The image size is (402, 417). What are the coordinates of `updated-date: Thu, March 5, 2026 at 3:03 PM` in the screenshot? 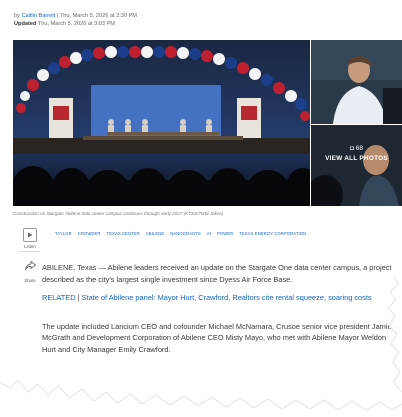 It's located at (76, 24).